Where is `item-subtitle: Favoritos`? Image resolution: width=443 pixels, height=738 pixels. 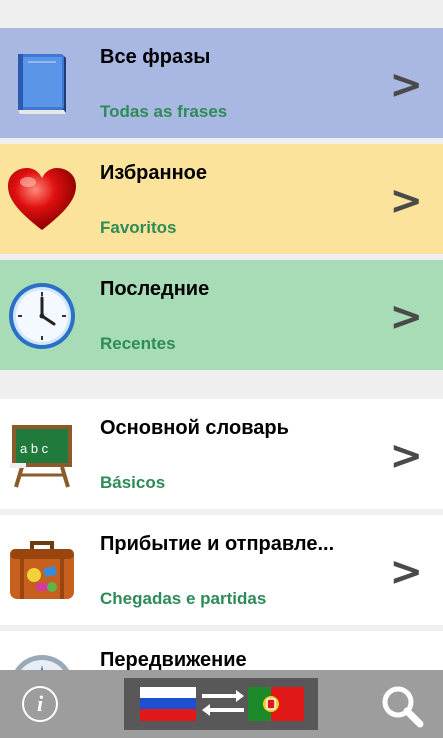 item-subtitle: Favoritos is located at coordinates (138, 227).